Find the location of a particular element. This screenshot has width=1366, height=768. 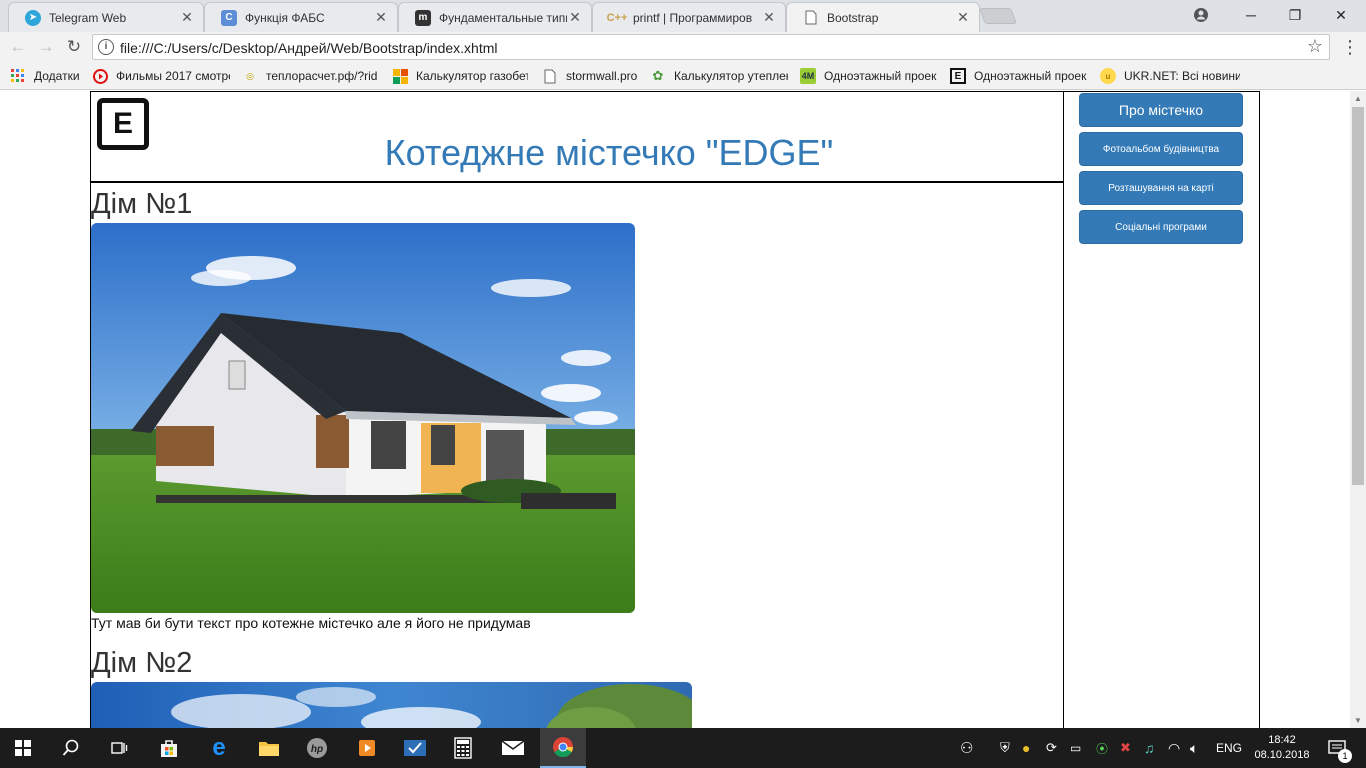

bookmark-gazobet: Калькулятор газобет is located at coordinates (460, 76).